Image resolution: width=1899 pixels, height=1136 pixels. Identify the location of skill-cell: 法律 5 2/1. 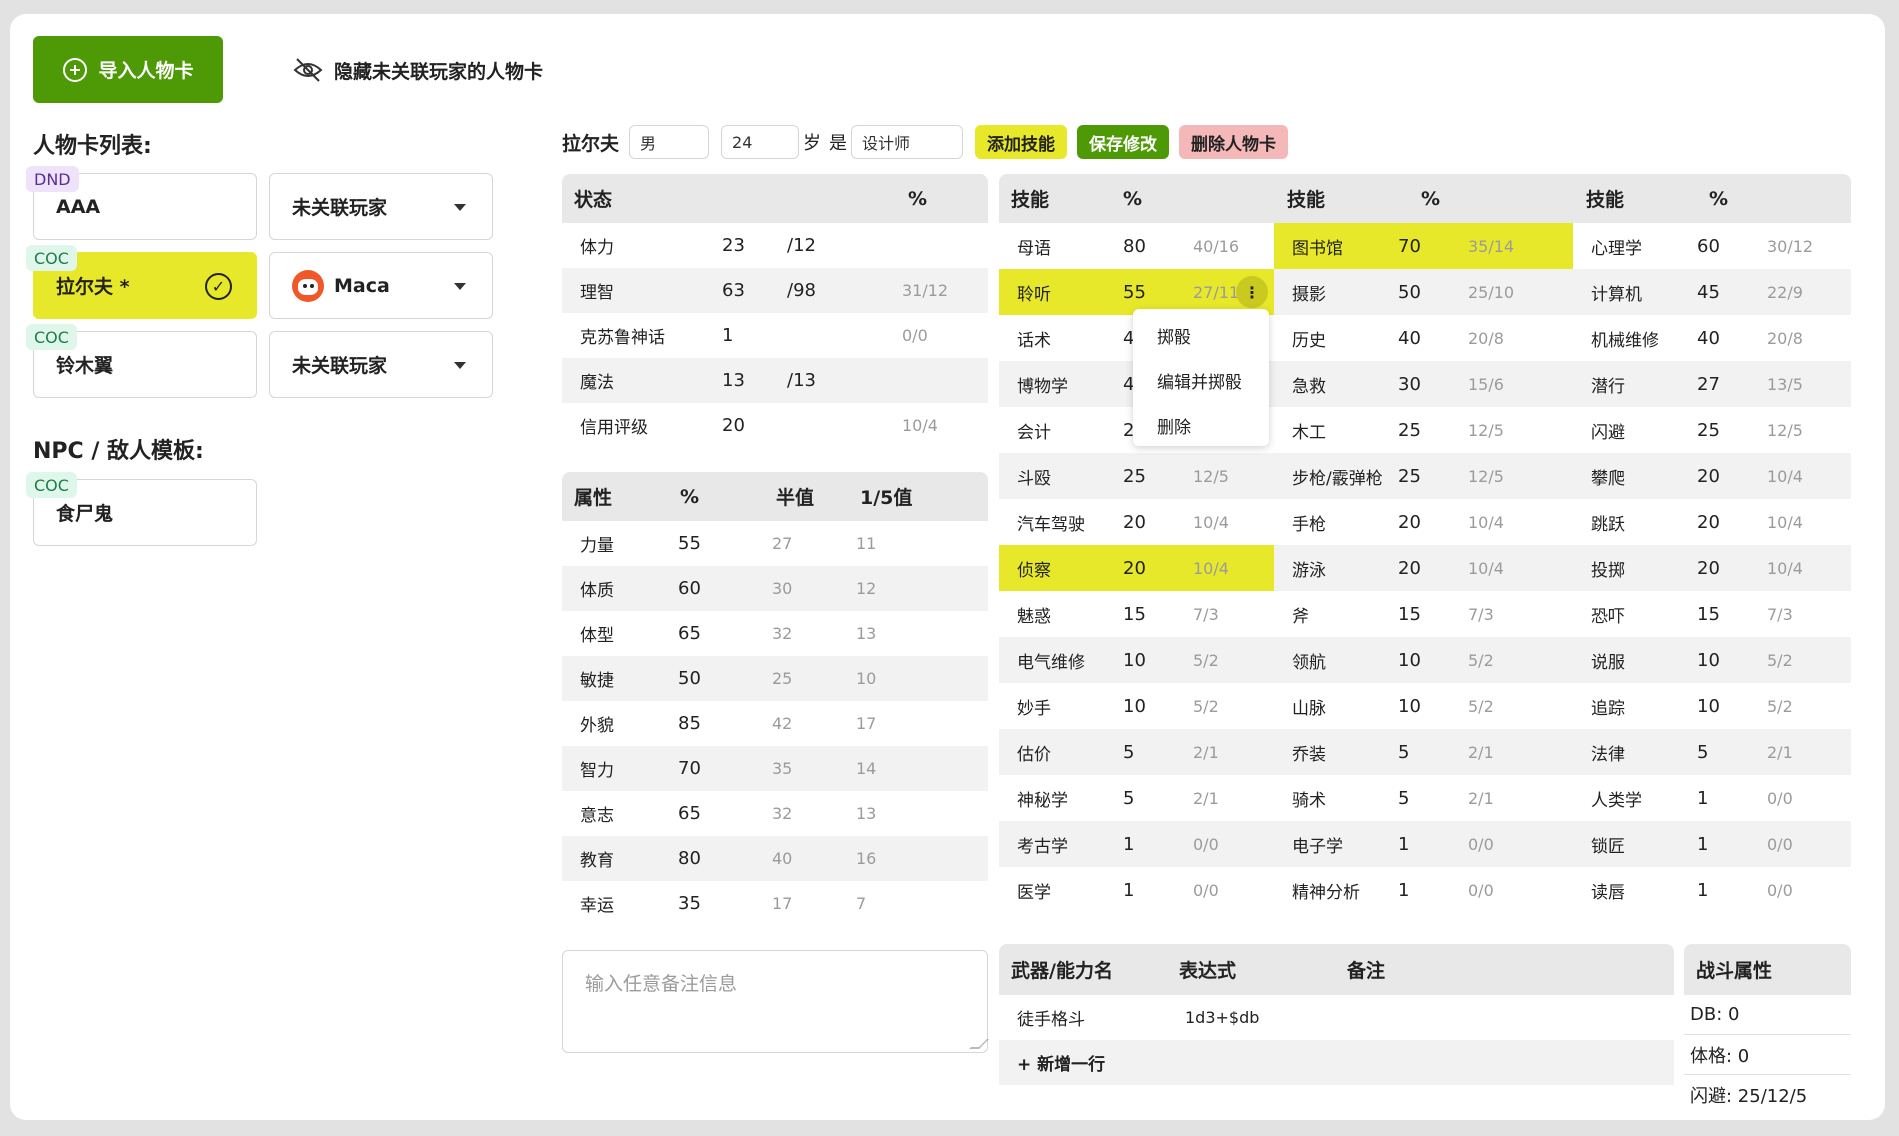
(1712, 752).